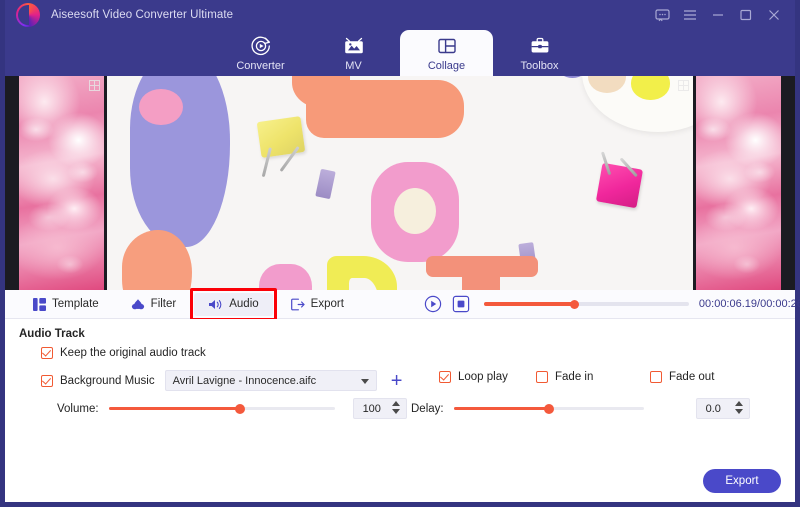 The image size is (800, 507). Describe the element at coordinates (713, 408) in the screenshot. I see `delay-value: 0.0` at that location.